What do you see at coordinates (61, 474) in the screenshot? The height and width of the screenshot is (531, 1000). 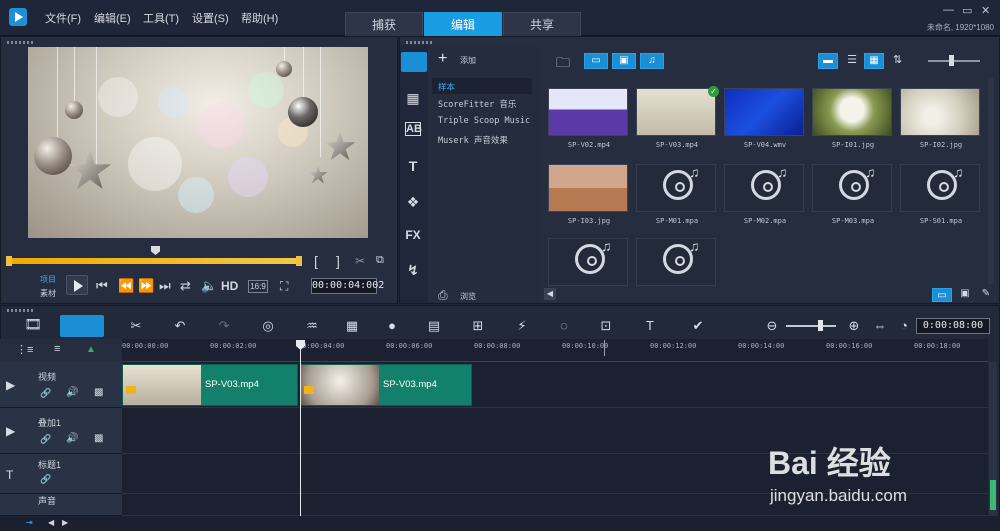 I see `track-header-title: T 标题1 🔗` at bounding box center [61, 474].